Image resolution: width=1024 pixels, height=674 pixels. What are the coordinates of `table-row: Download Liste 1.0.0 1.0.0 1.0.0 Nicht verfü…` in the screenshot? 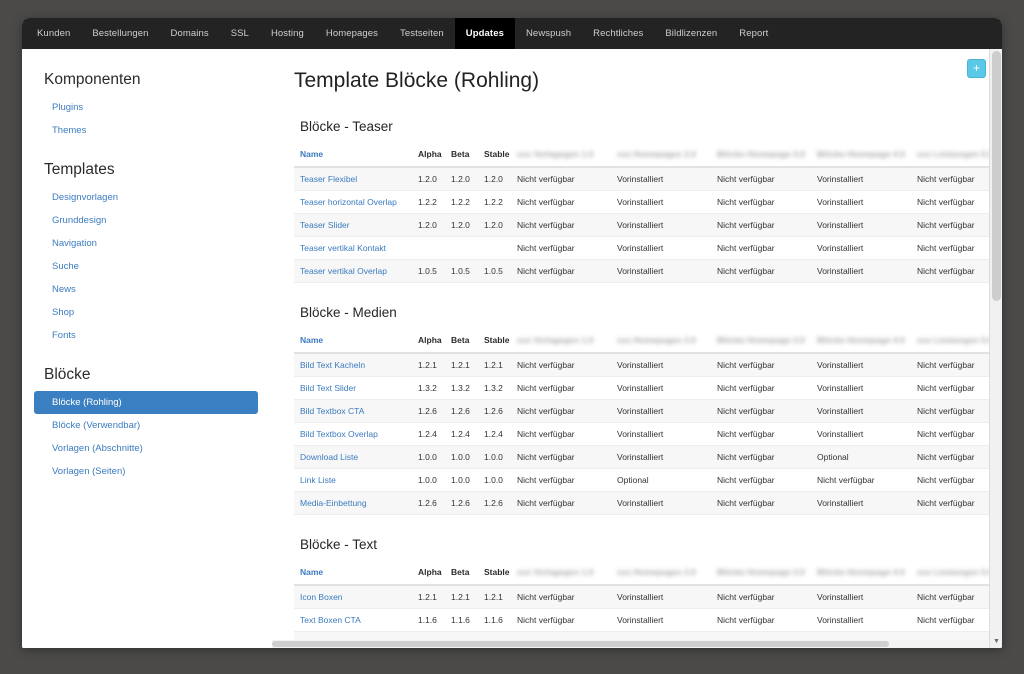 It's located at (648, 457).